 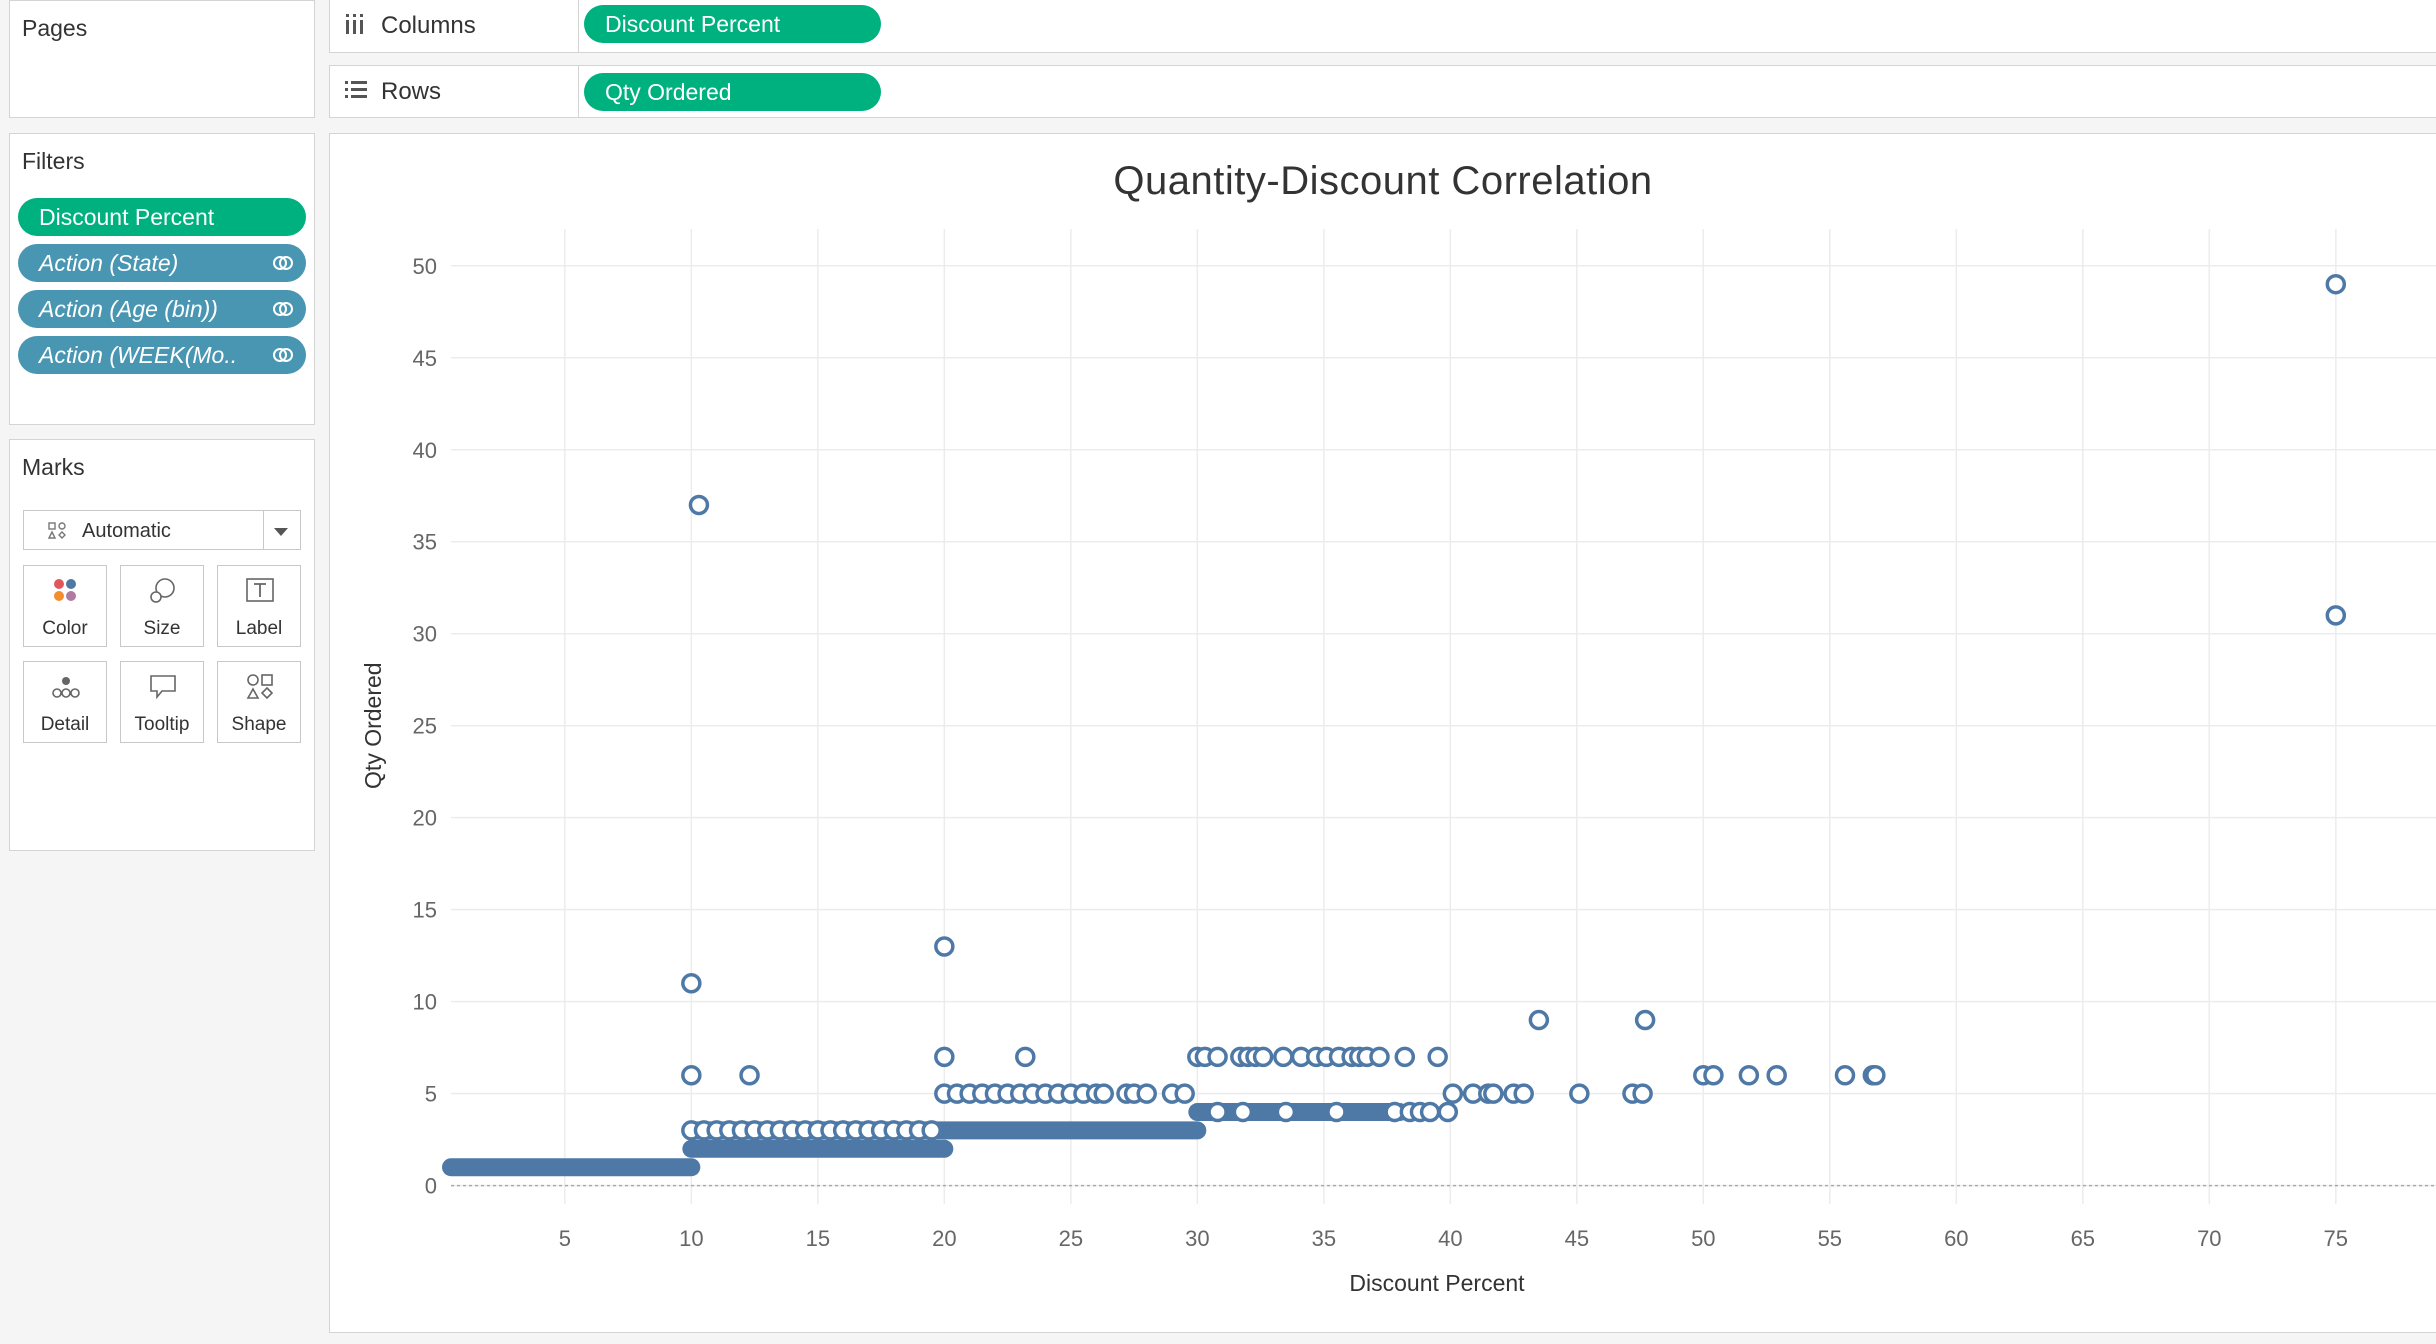 I want to click on pages-title: Pages, so click(x=55, y=28).